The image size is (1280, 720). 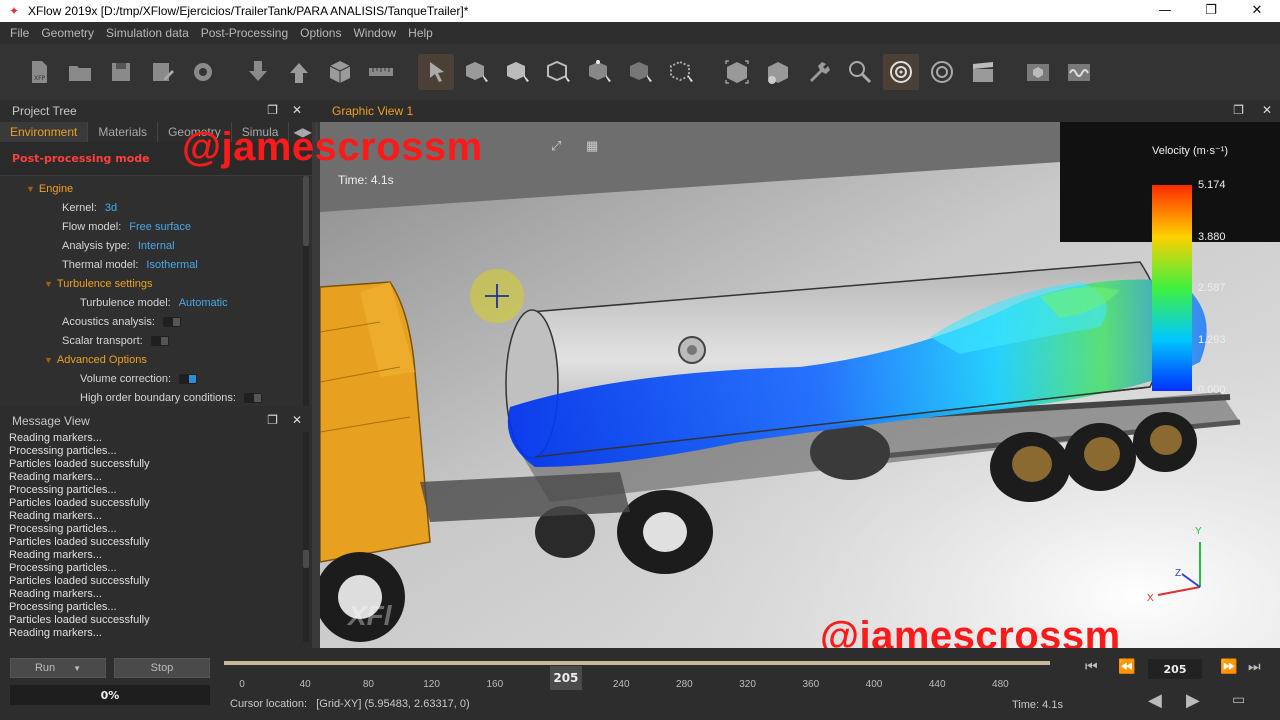 I want to click on volume-correction-toggle, so click(x=188, y=379).